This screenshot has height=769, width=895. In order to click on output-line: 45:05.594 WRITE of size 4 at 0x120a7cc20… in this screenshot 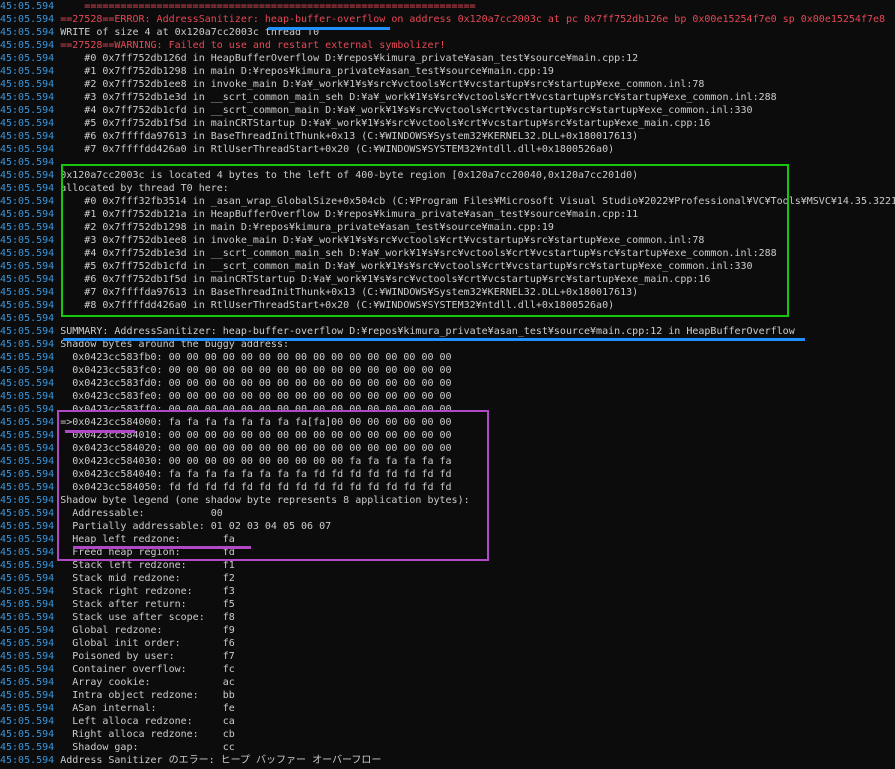, I will do `click(447, 32)`.